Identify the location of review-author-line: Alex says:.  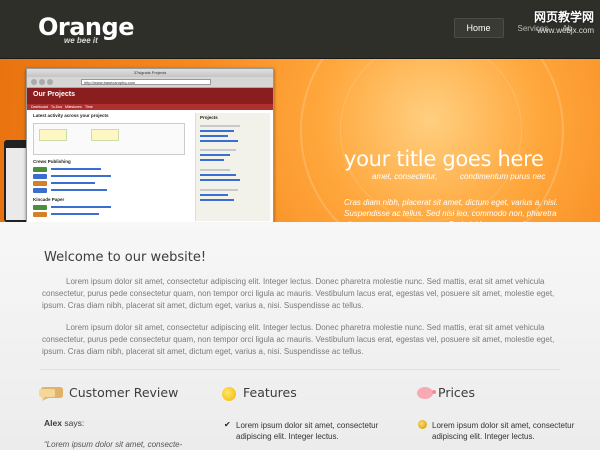
(64, 423).